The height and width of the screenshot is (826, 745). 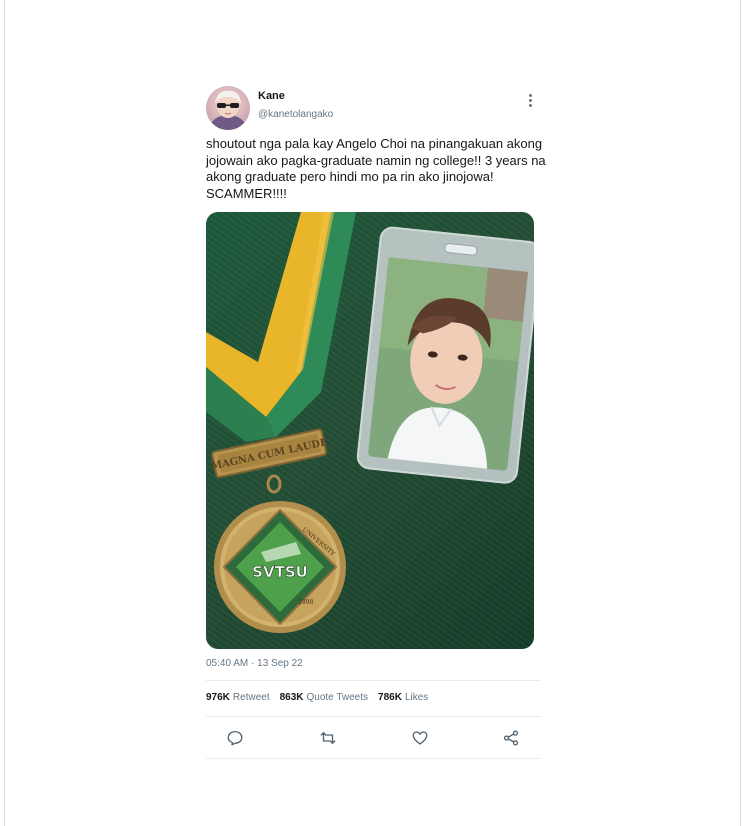 I want to click on tweet-timestamp: 05:40 AM · 13 Sep 22, so click(x=254, y=663).